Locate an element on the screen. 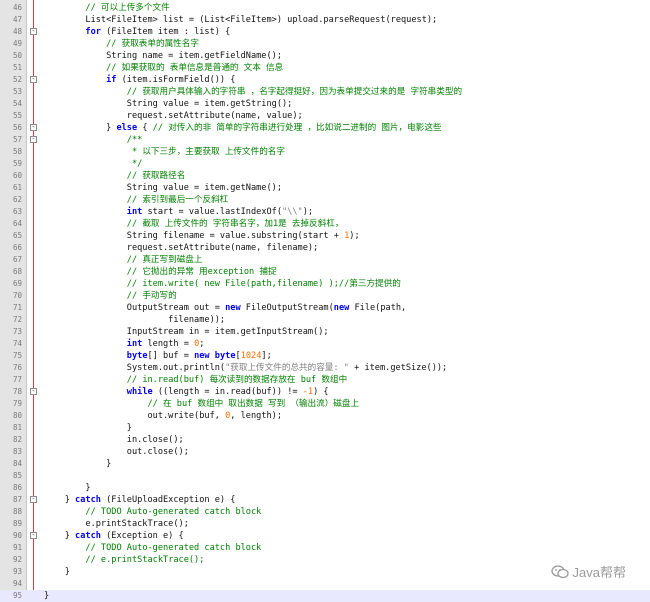 The width and height of the screenshot is (650, 602). code-token: * 以下三步，主要获取 上传文件的名字 is located at coordinates (208, 152).